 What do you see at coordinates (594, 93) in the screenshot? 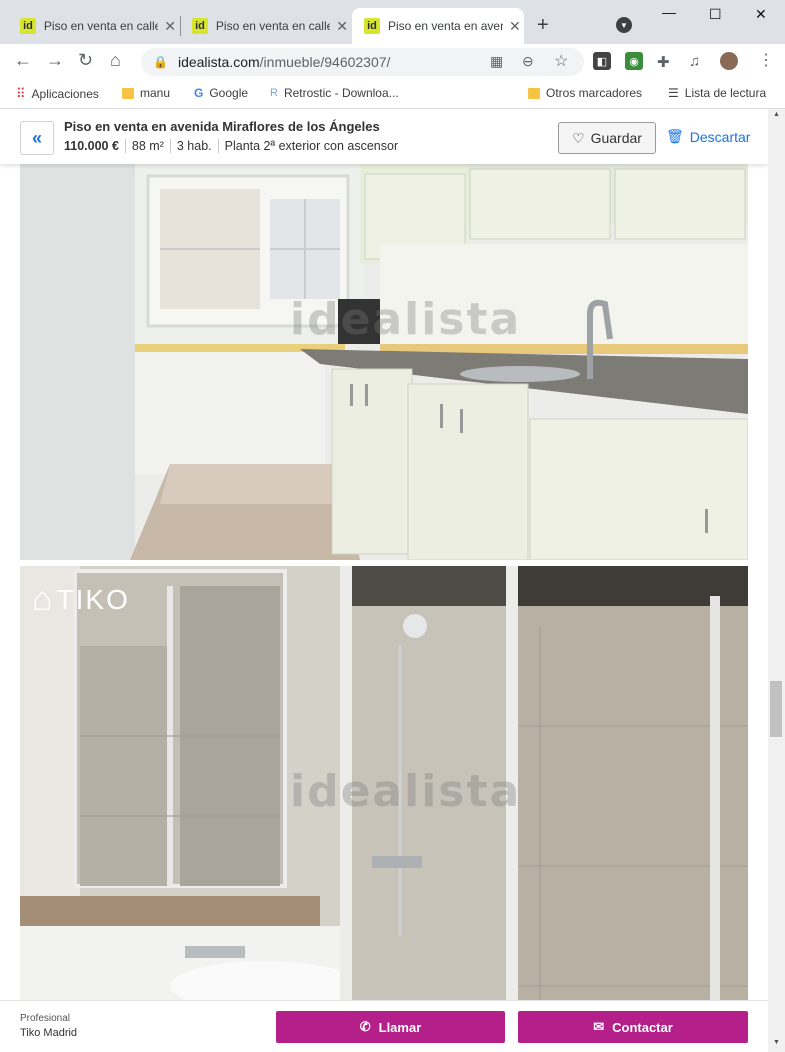
I see `bookmark-label: Otros marcadores` at bounding box center [594, 93].